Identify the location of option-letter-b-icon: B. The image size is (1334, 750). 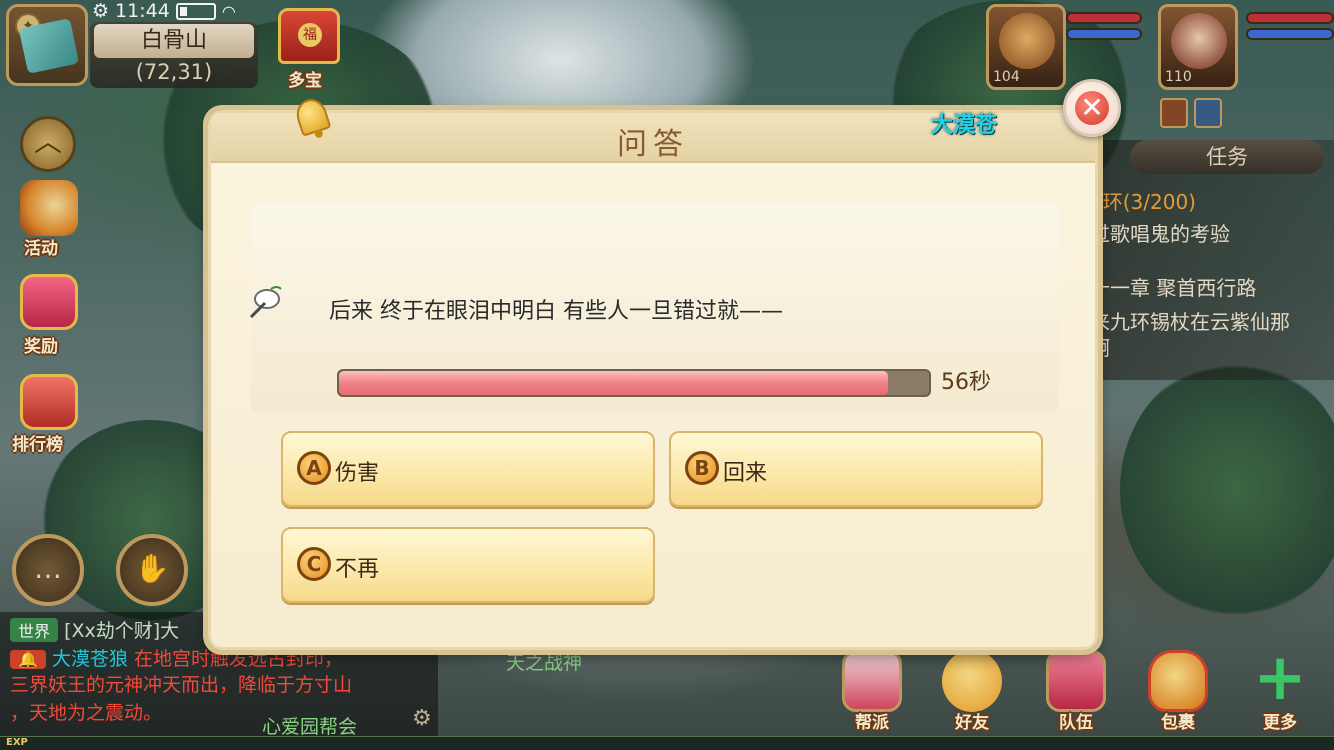
(702, 468).